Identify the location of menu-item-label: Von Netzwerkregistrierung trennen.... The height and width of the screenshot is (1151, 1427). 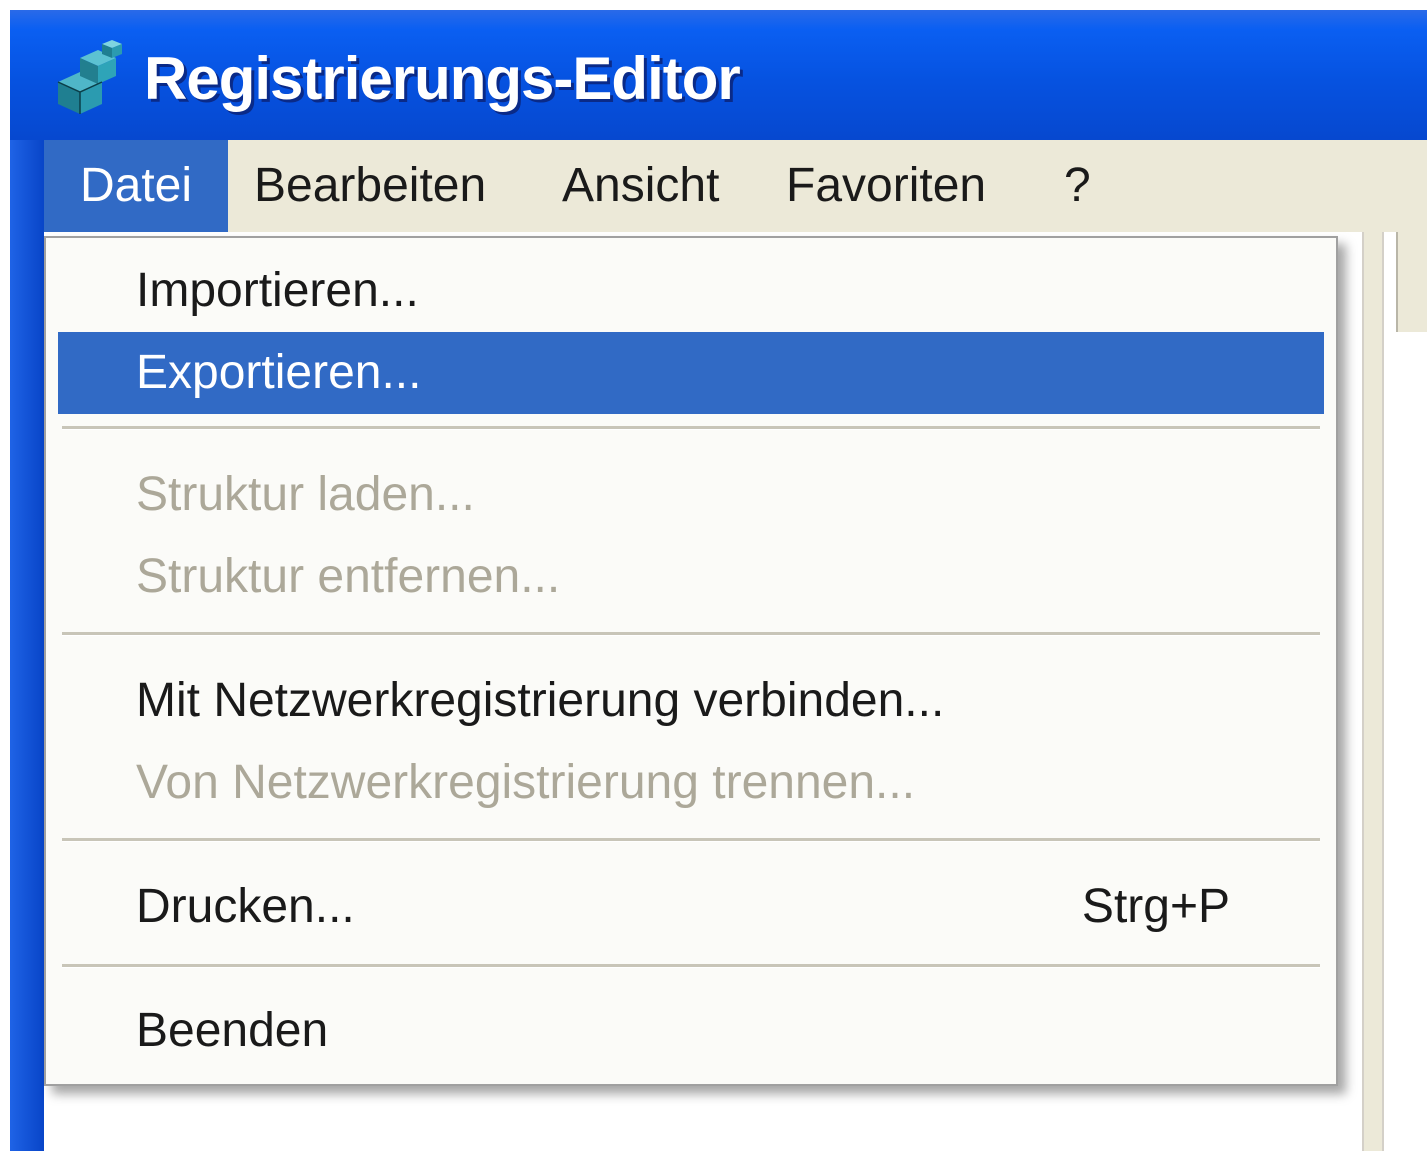
(526, 782).